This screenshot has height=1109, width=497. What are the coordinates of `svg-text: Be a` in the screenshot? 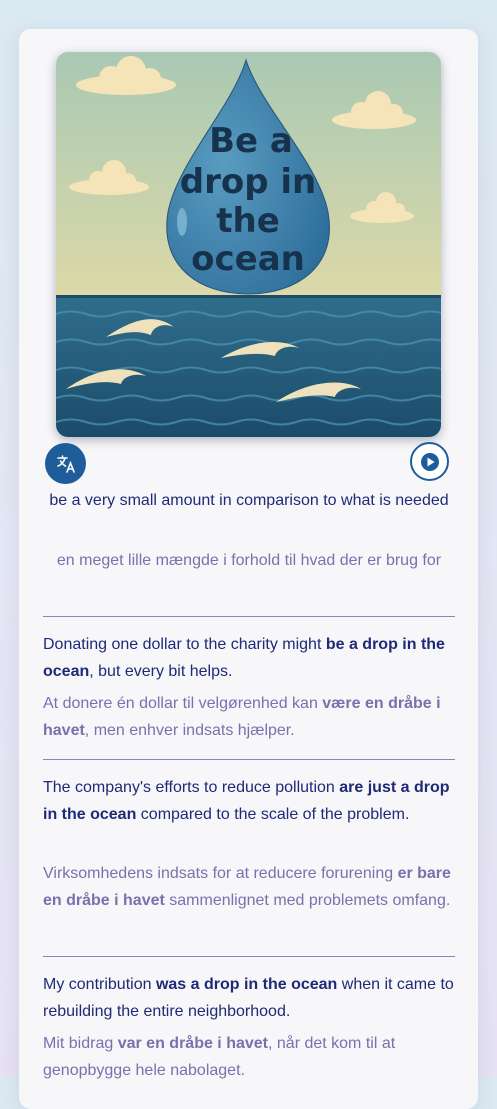 It's located at (251, 141).